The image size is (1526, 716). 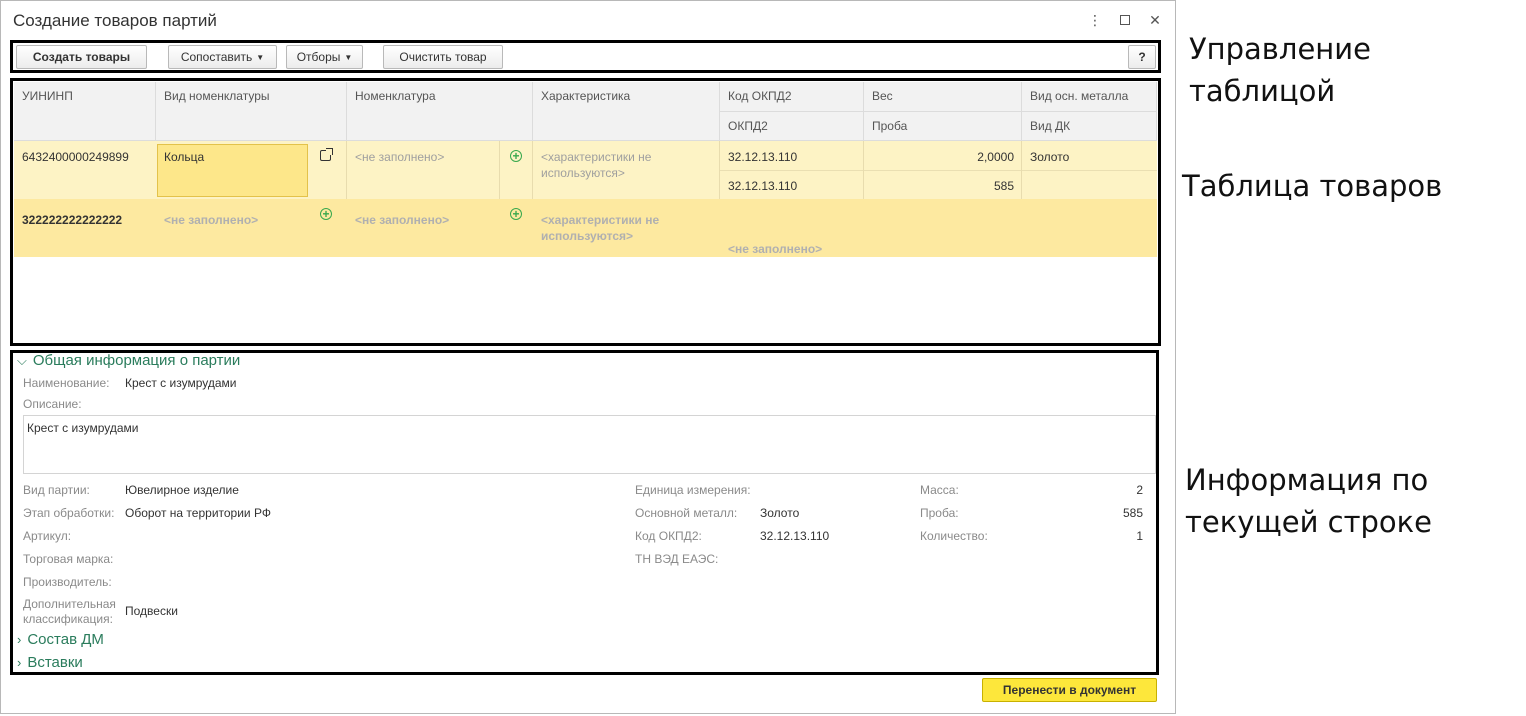 What do you see at coordinates (668, 536) in the screenshot?
I see `okpd-label: Код ОКПД2:` at bounding box center [668, 536].